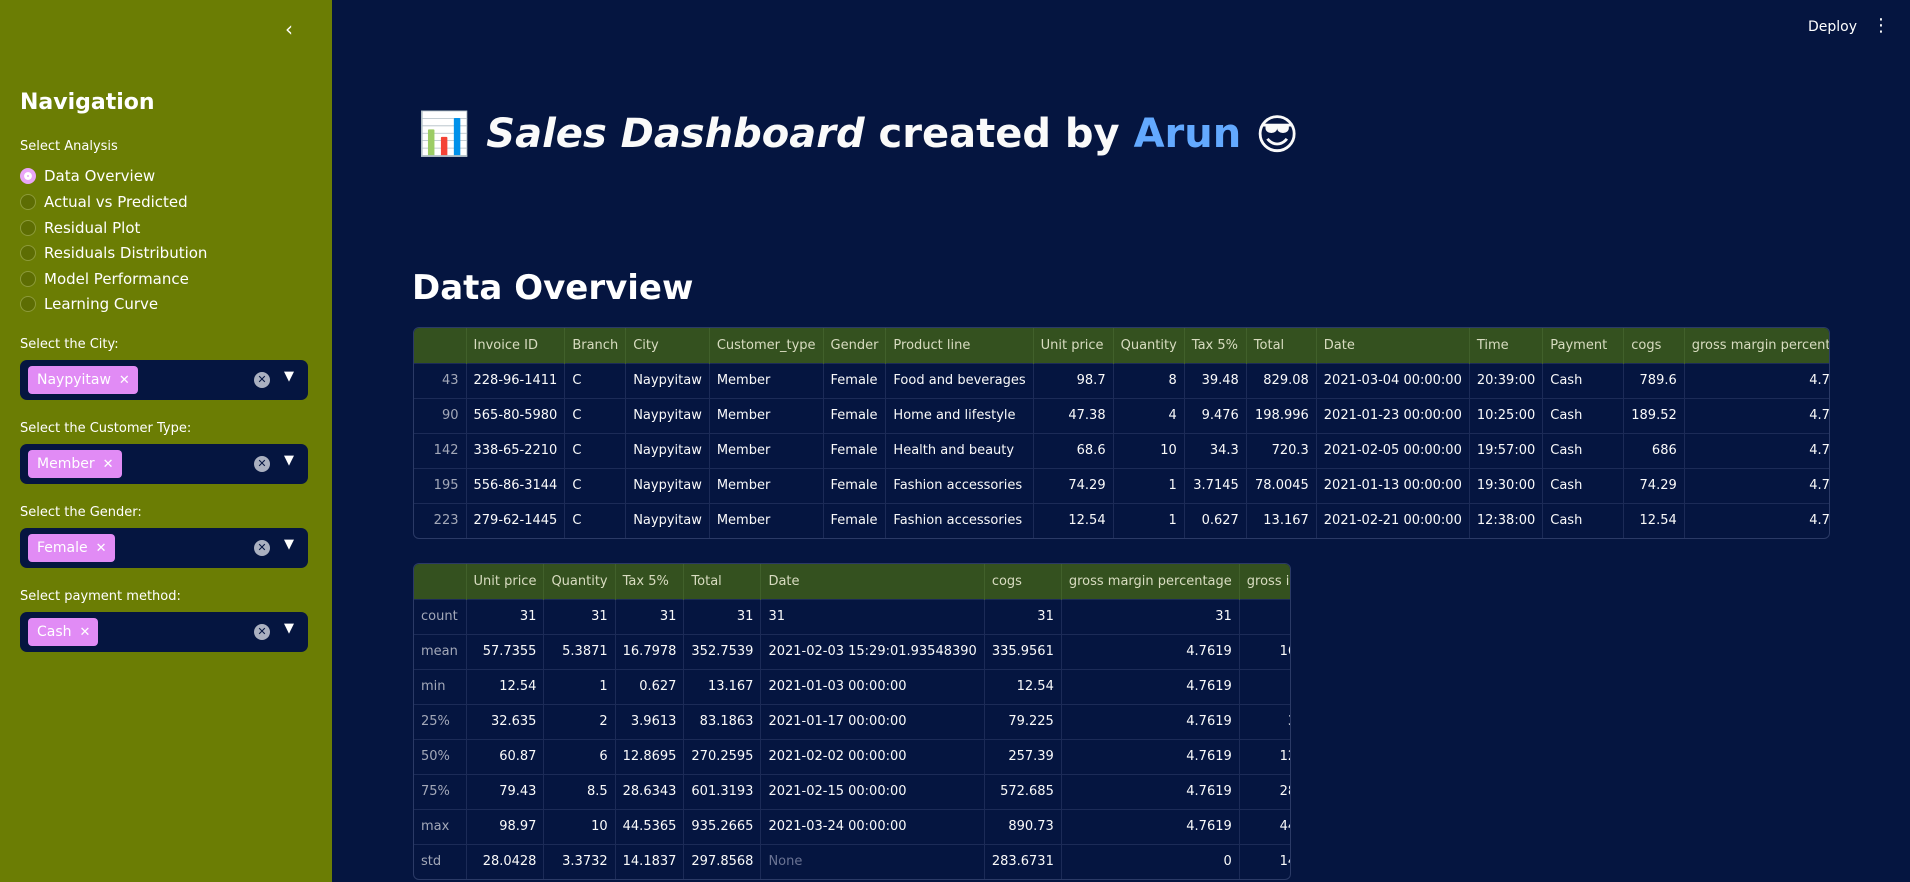 The width and height of the screenshot is (1910, 882). Describe the element at coordinates (505, 861) in the screenshot. I see `table-cell: 28.0428` at that location.